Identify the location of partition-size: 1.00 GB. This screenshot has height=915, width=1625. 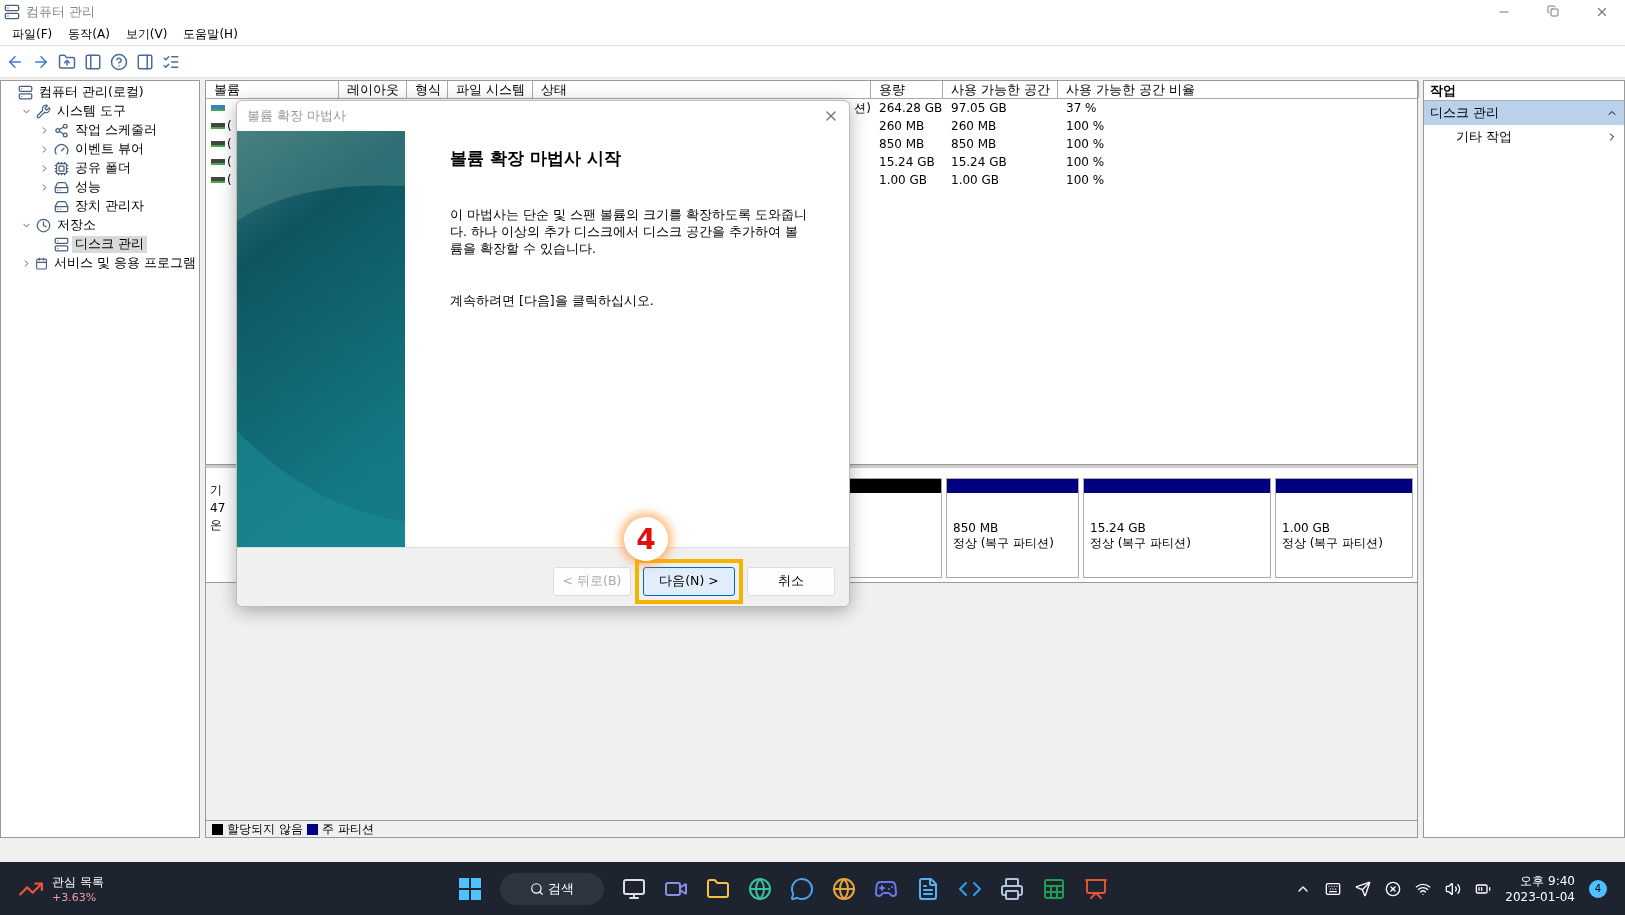
(1306, 528).